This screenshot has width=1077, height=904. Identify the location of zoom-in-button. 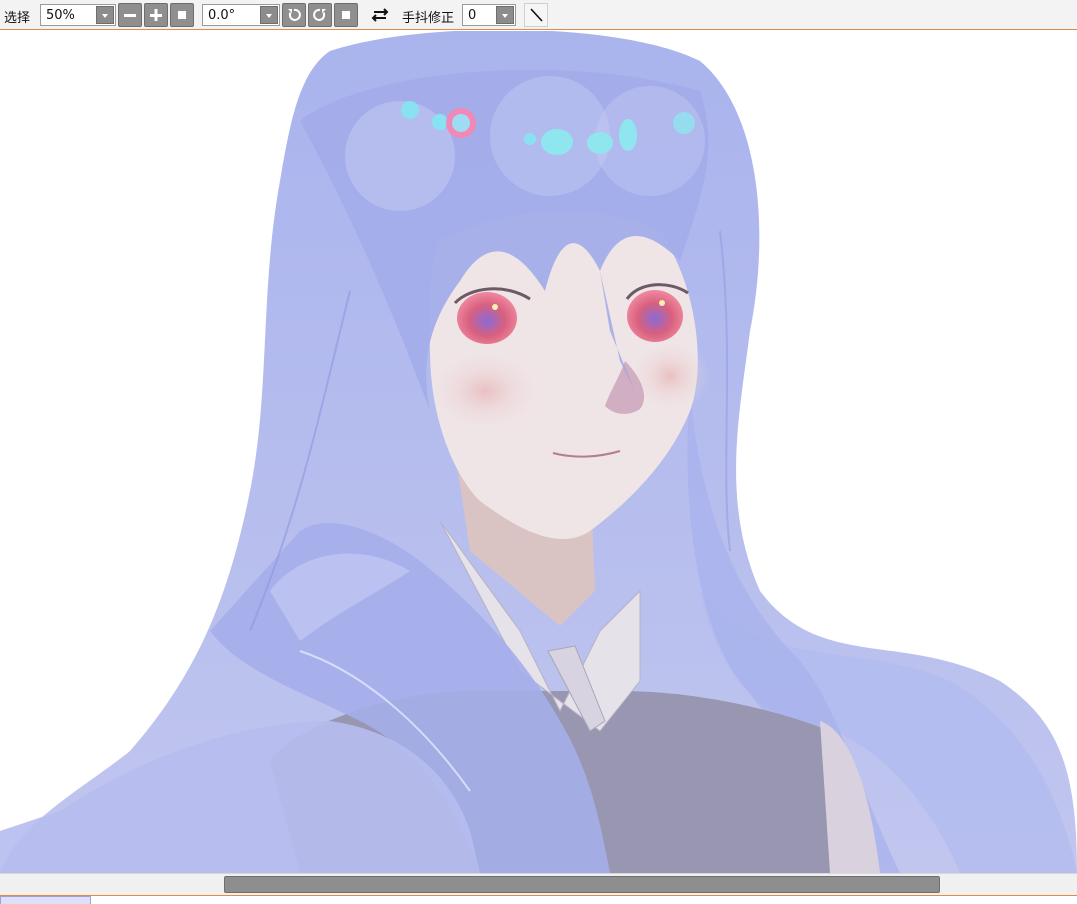
(156, 15).